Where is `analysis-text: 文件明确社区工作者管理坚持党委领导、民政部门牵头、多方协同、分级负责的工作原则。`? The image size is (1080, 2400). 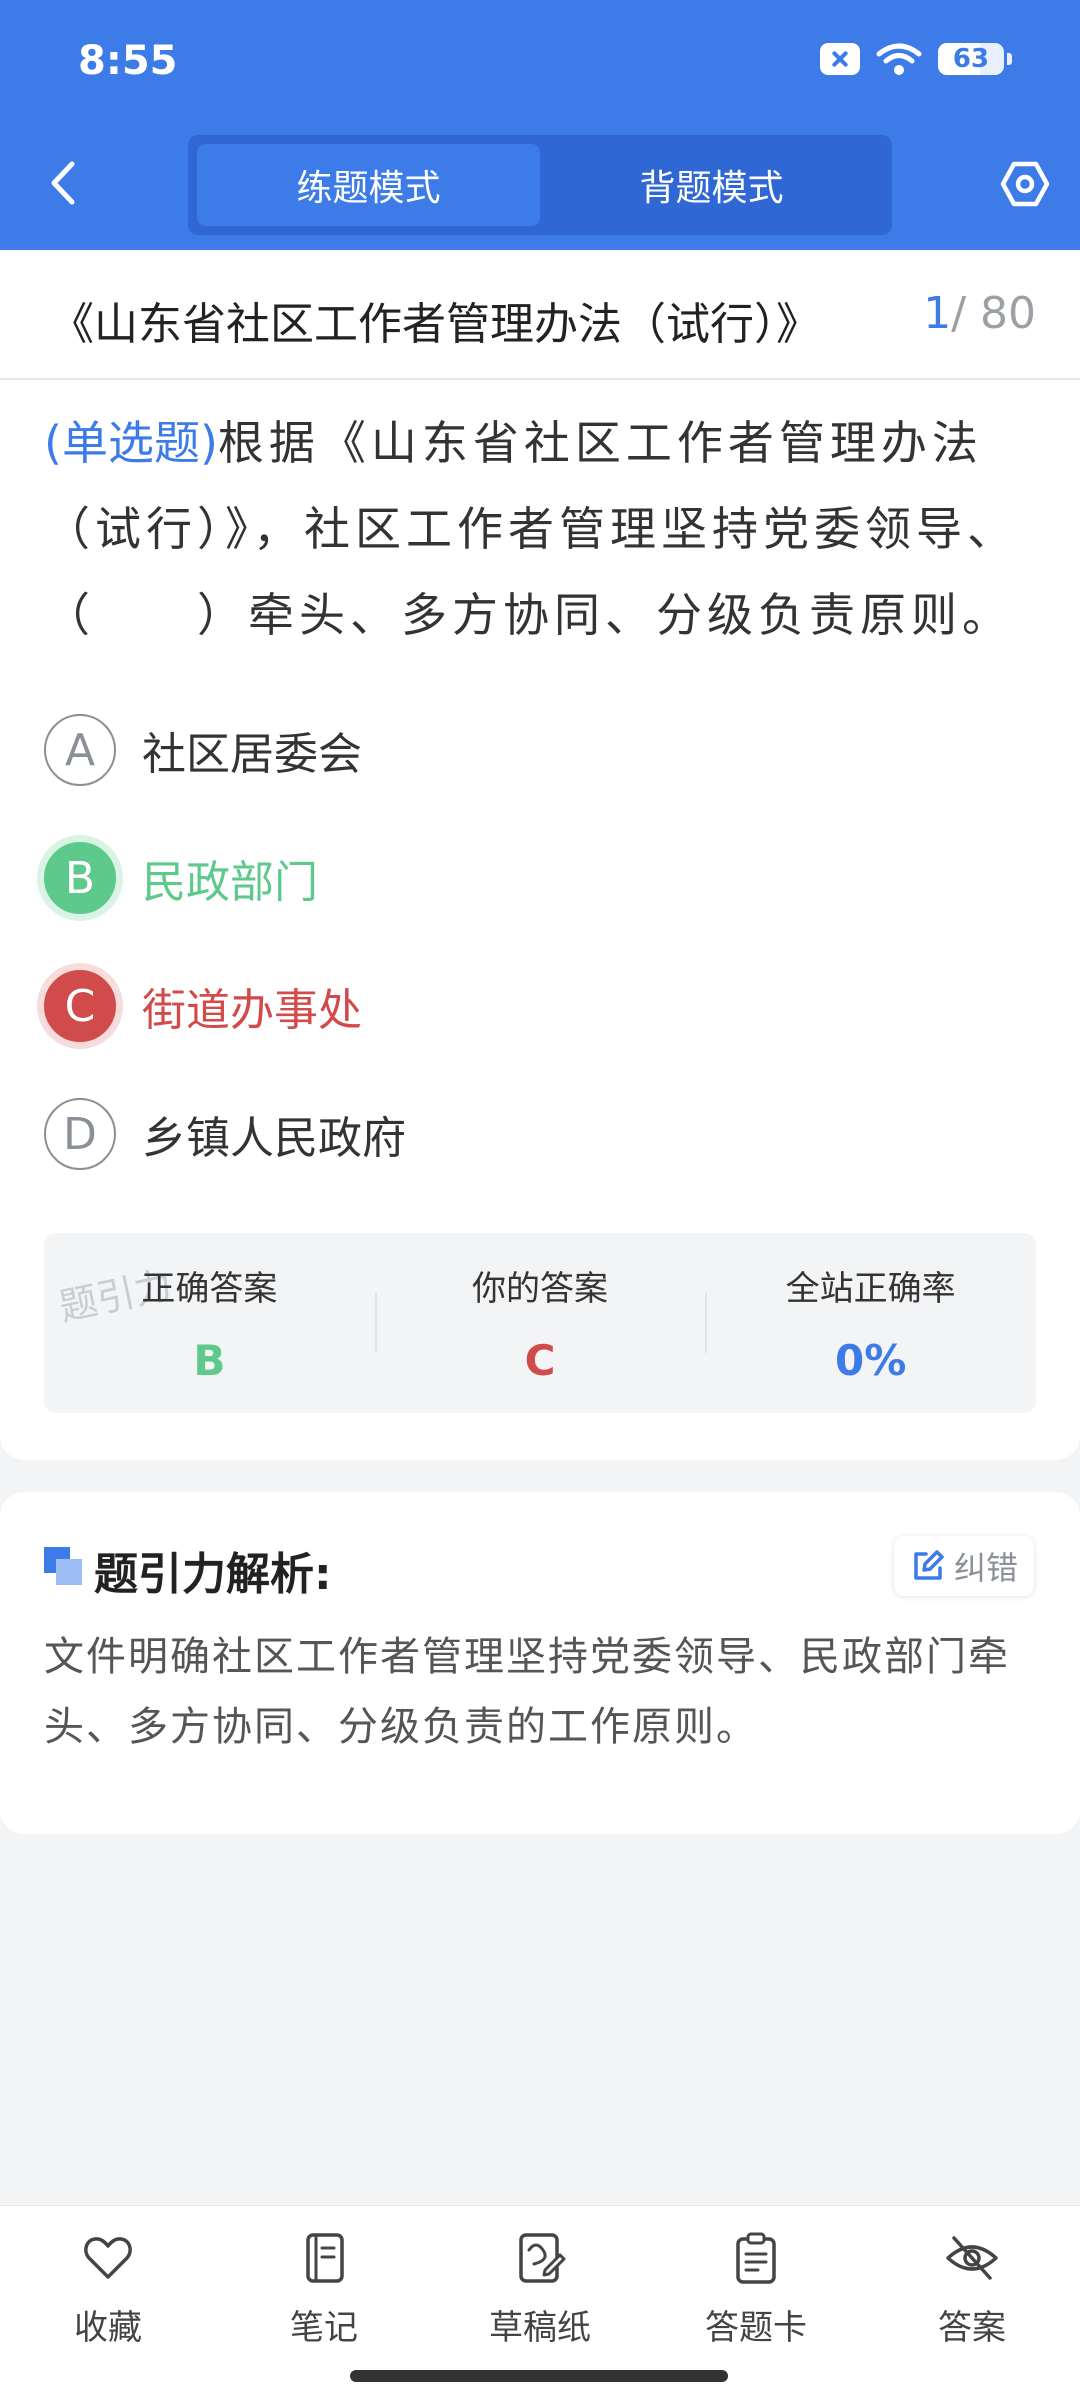
analysis-text: 文件明确社区工作者管理坚持党委领导、民政部门牵头、多方协同、分级负责的工作原则。 is located at coordinates (527, 1692).